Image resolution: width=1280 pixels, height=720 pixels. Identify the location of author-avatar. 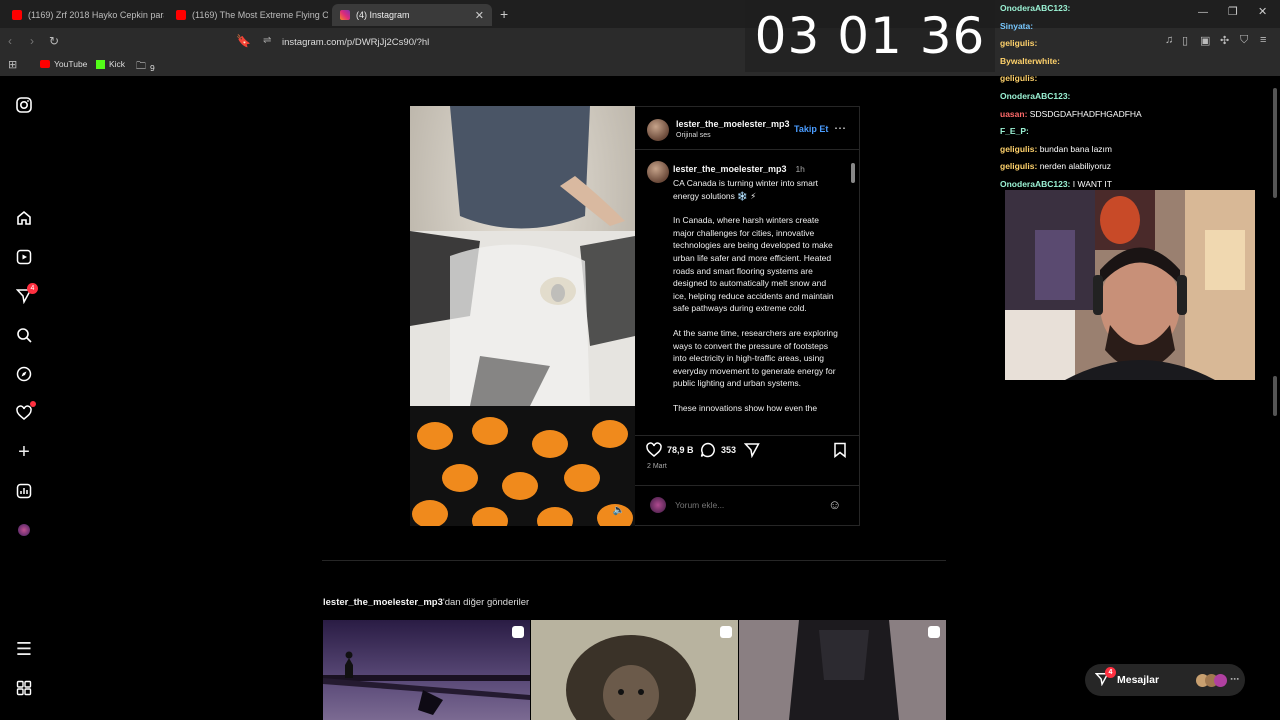
(658, 130).